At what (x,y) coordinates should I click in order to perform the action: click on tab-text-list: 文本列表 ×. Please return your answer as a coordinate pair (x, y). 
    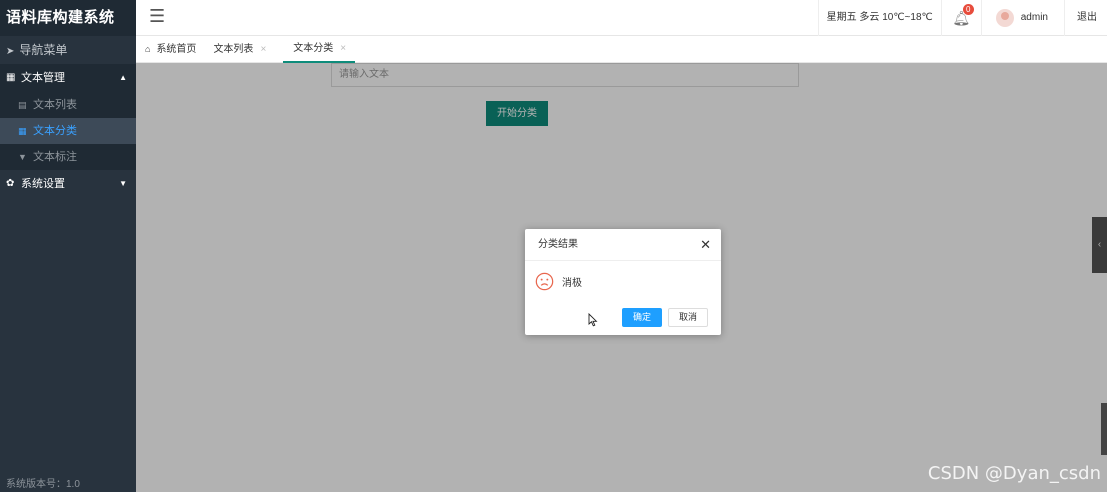
    Looking at the image, I should click on (244, 49).